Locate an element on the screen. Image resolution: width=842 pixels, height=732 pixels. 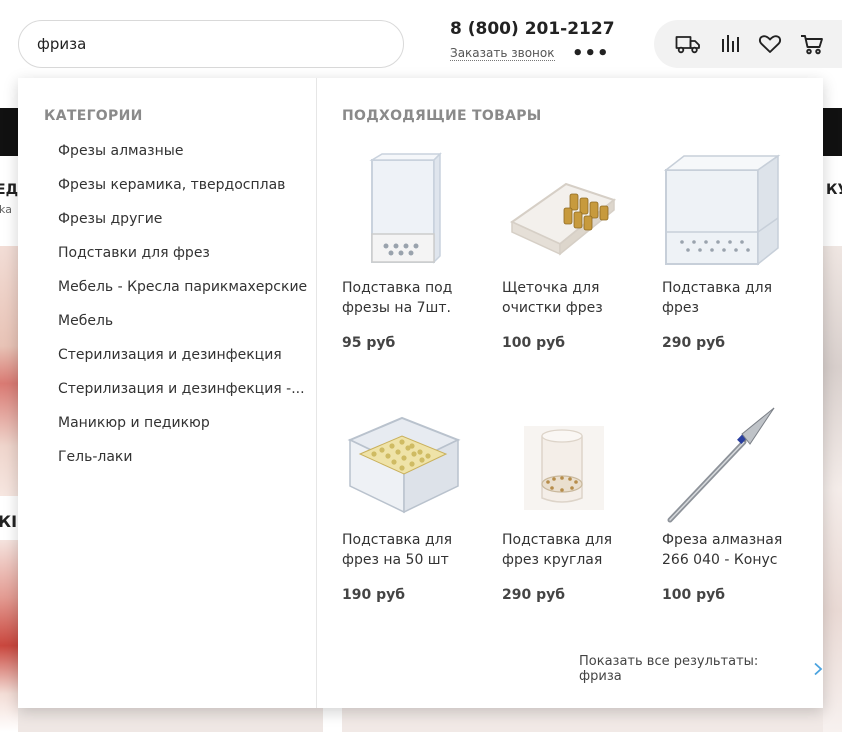
product-name: Подставка для фрез круглая is located at coordinates (577, 550).